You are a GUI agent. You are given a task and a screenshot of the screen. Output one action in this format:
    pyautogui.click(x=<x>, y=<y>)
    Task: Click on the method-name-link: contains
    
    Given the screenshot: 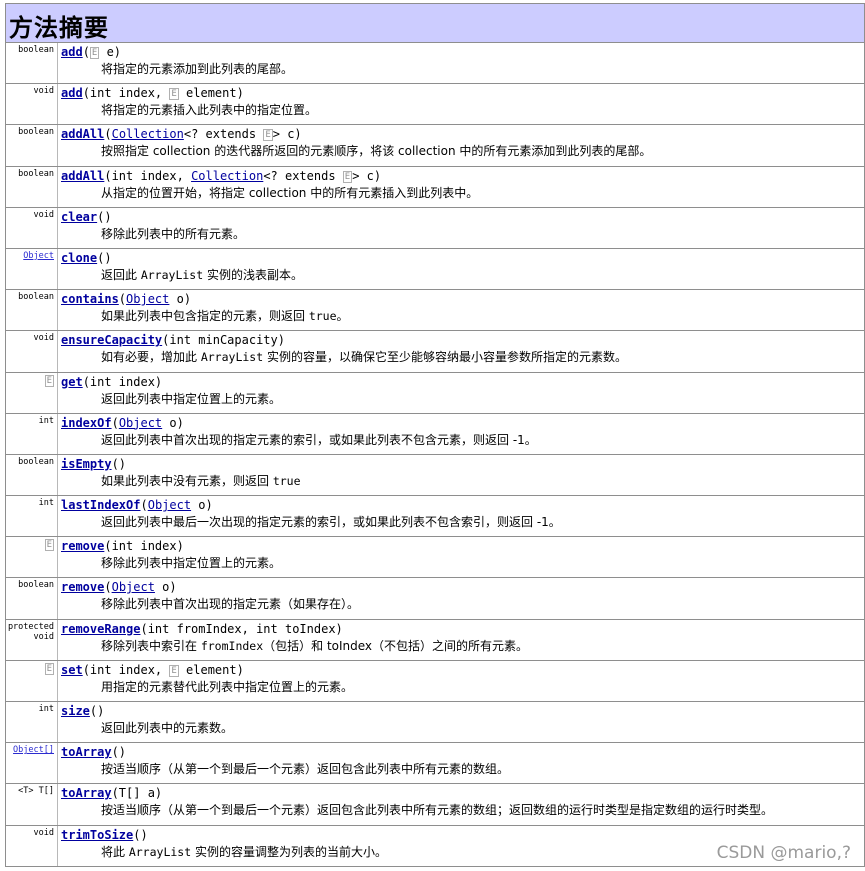 What is the action you would take?
    pyautogui.click(x=90, y=299)
    